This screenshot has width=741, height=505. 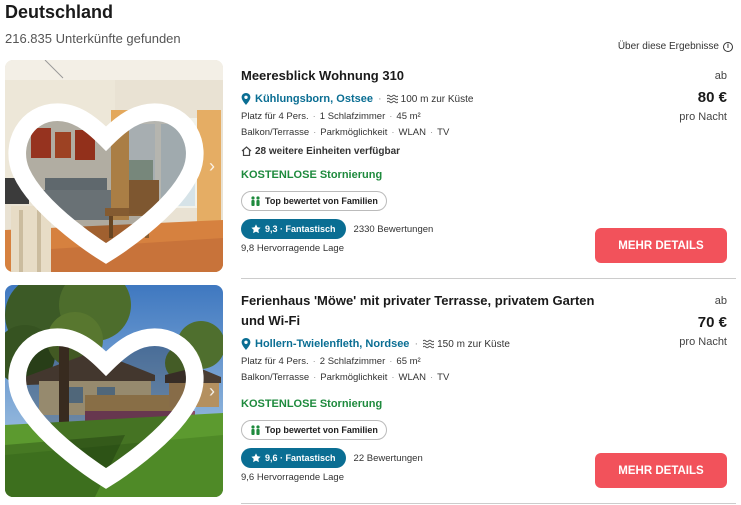 What do you see at coordinates (352, 116) in the screenshot?
I see `feature: 1 Schlafzimmer` at bounding box center [352, 116].